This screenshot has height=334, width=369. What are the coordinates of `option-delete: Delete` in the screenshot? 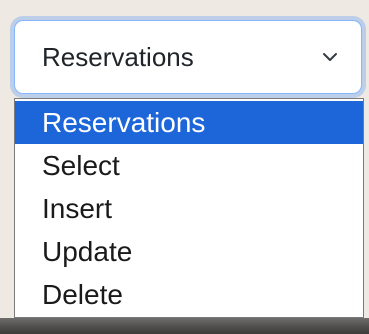 It's located at (189, 294).